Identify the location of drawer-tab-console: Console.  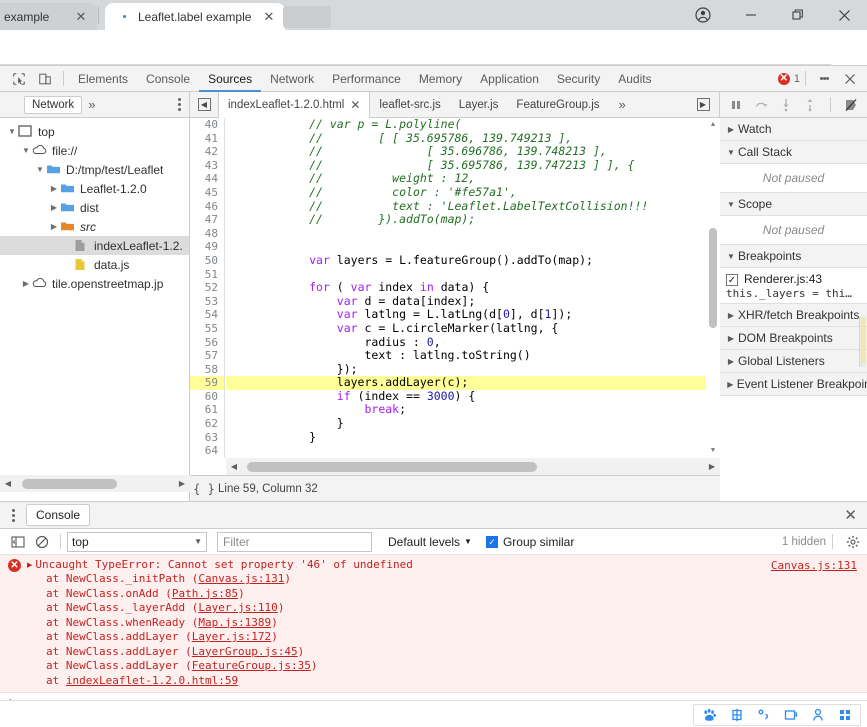
(58, 515).